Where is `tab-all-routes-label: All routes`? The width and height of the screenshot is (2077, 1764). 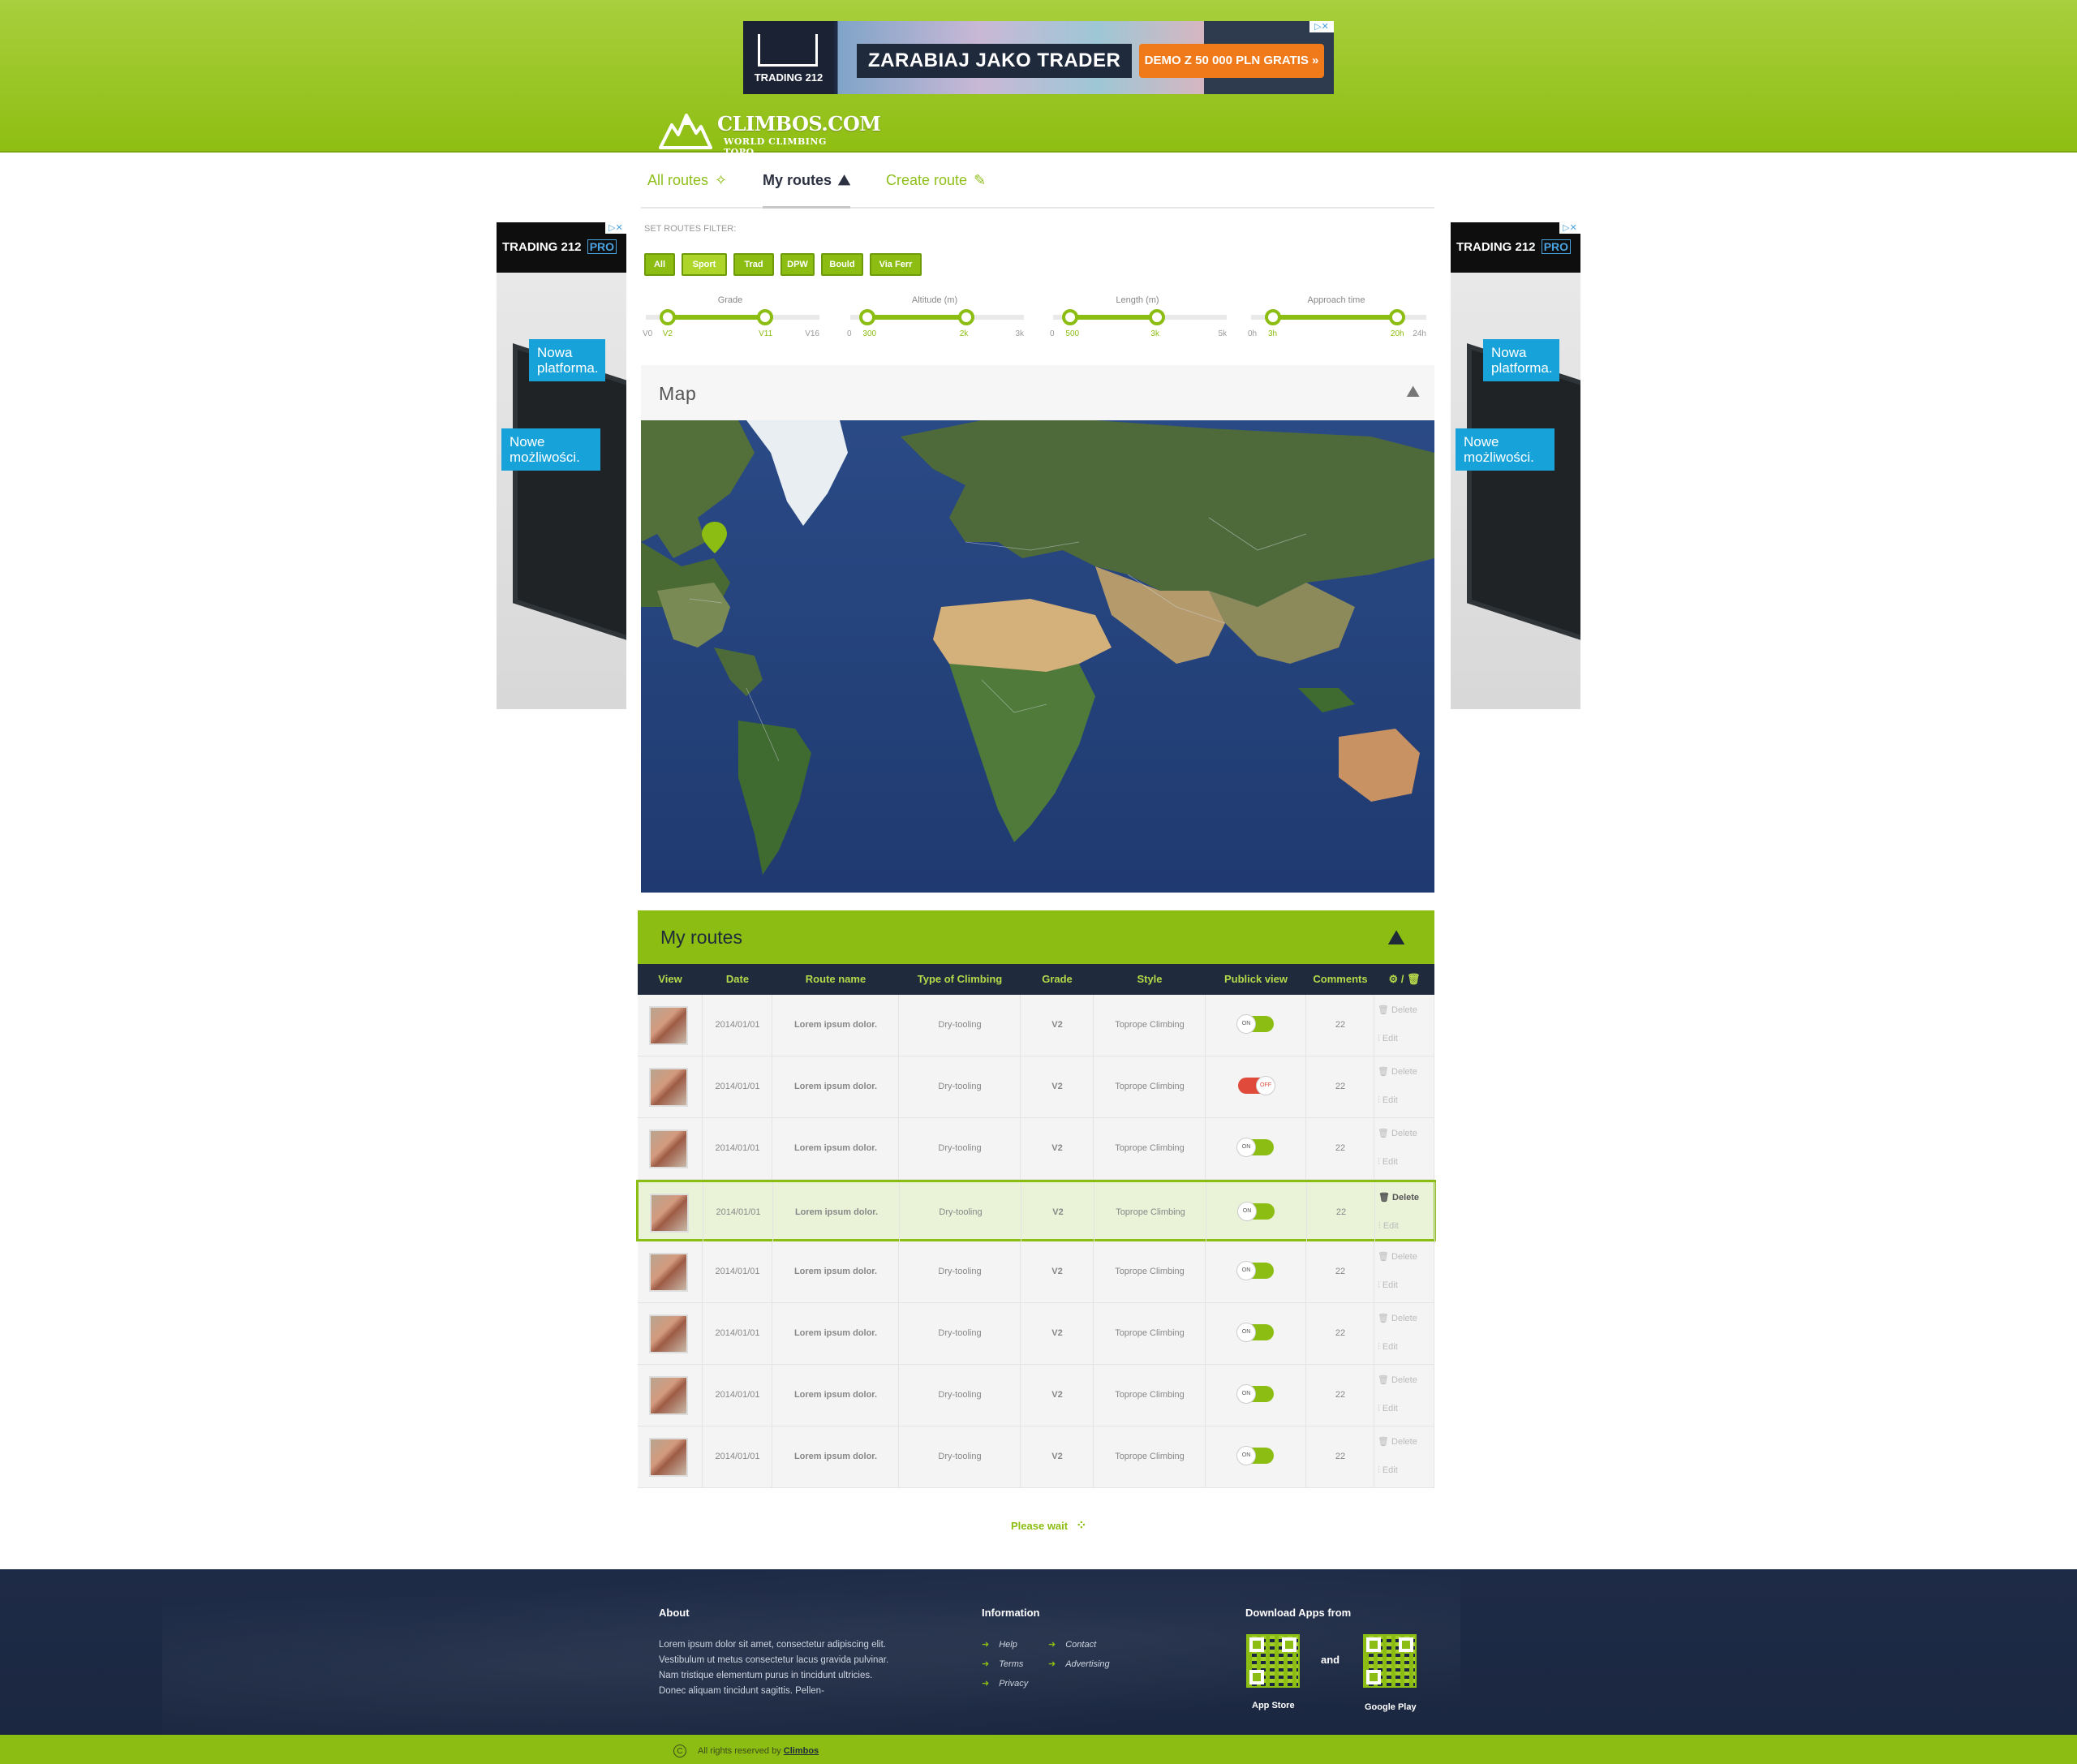
tab-all-routes-label: All routes is located at coordinates (678, 180).